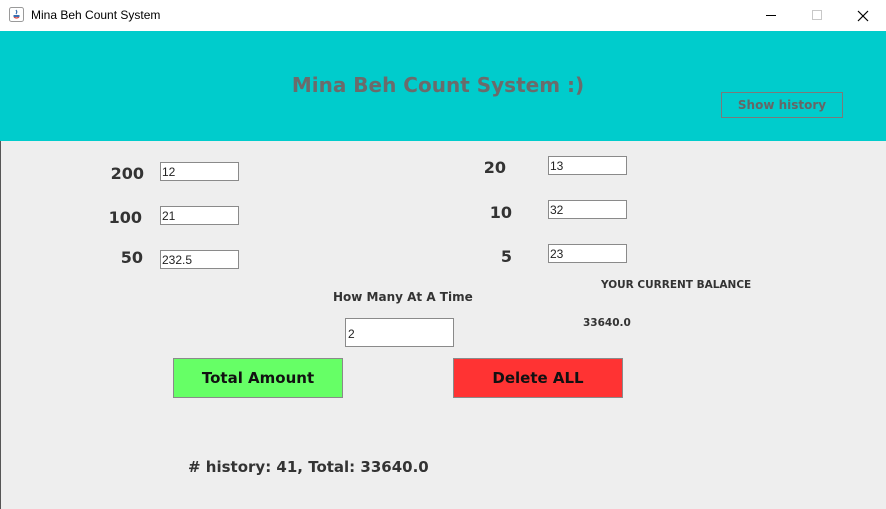  What do you see at coordinates (96, 15) in the screenshot?
I see `window-title: Mina Beh Count System` at bounding box center [96, 15].